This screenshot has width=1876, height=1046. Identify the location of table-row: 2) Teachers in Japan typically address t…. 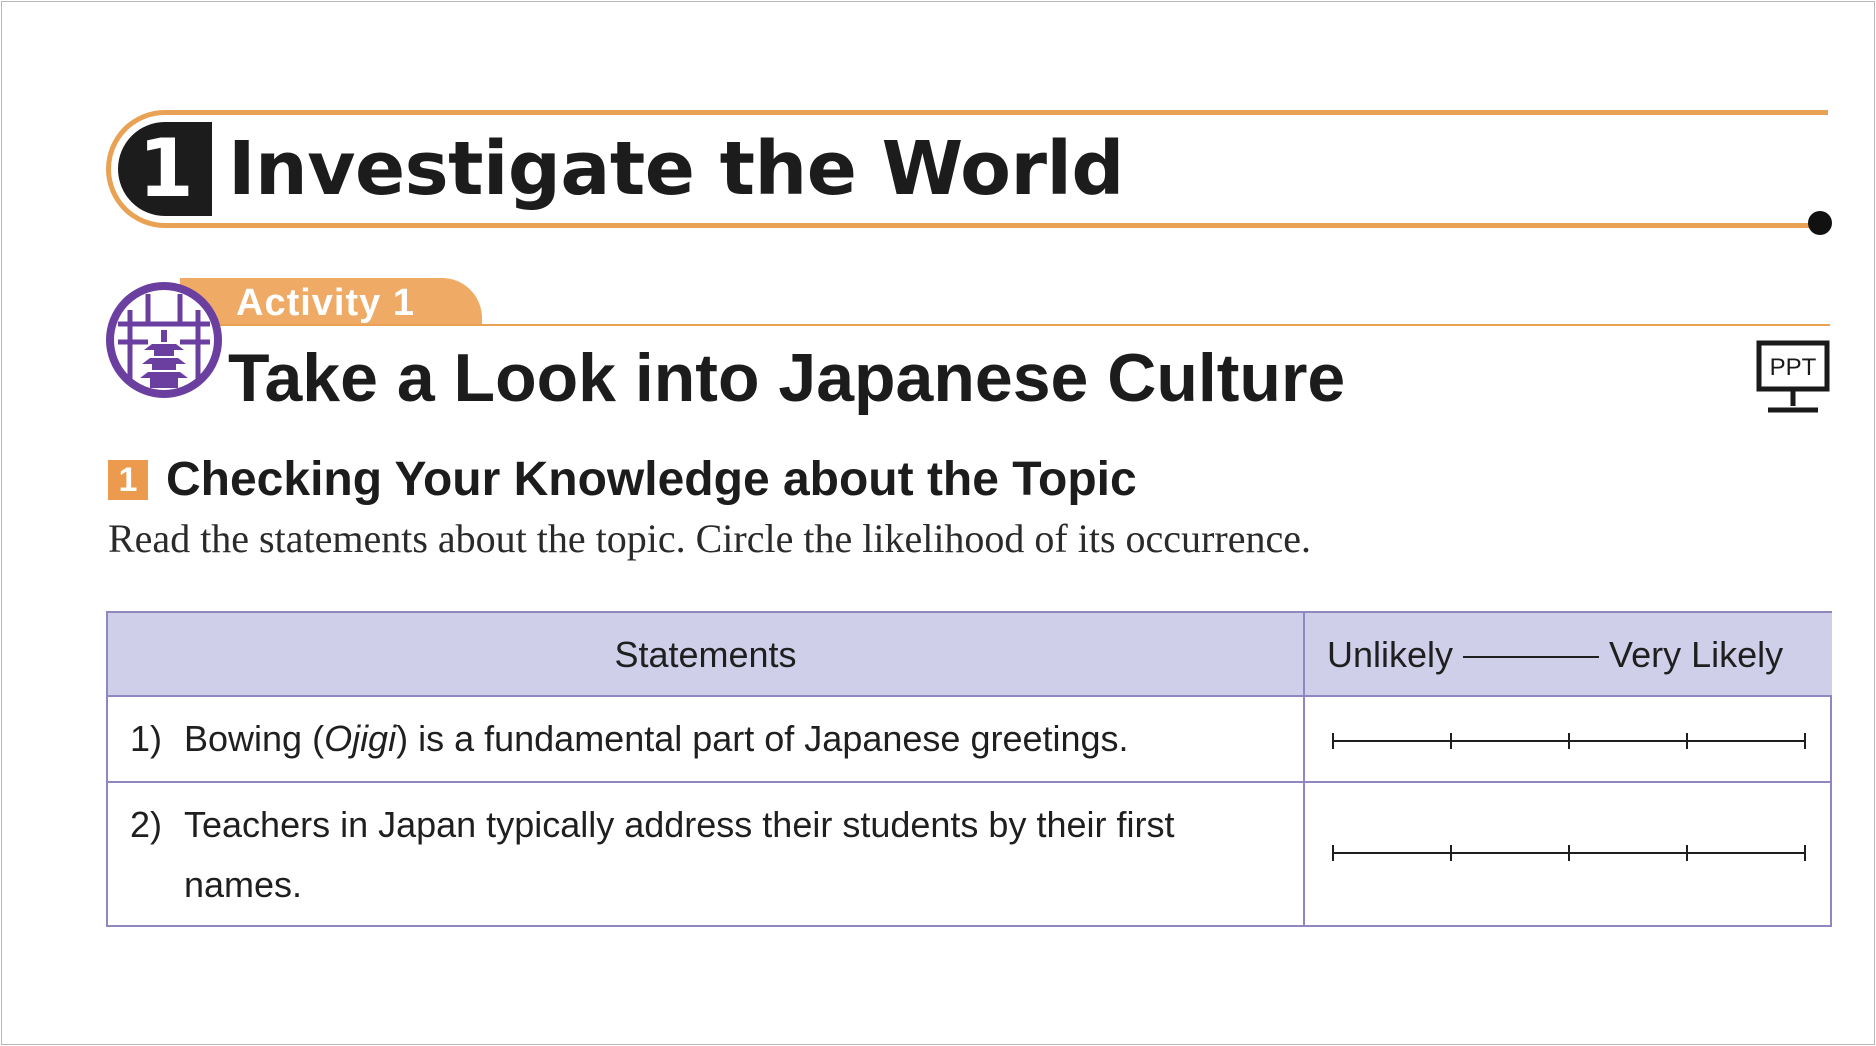
(706, 854).